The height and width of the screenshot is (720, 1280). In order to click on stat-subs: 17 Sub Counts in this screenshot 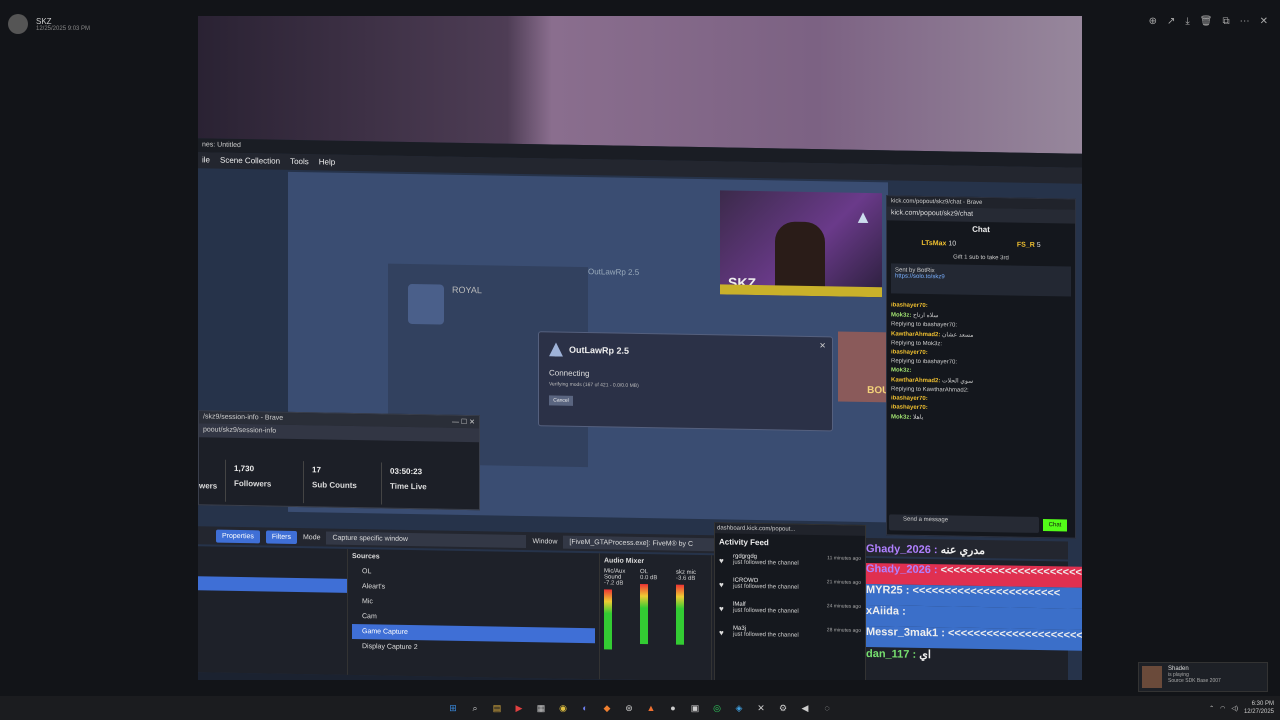, I will do `click(342, 483)`.